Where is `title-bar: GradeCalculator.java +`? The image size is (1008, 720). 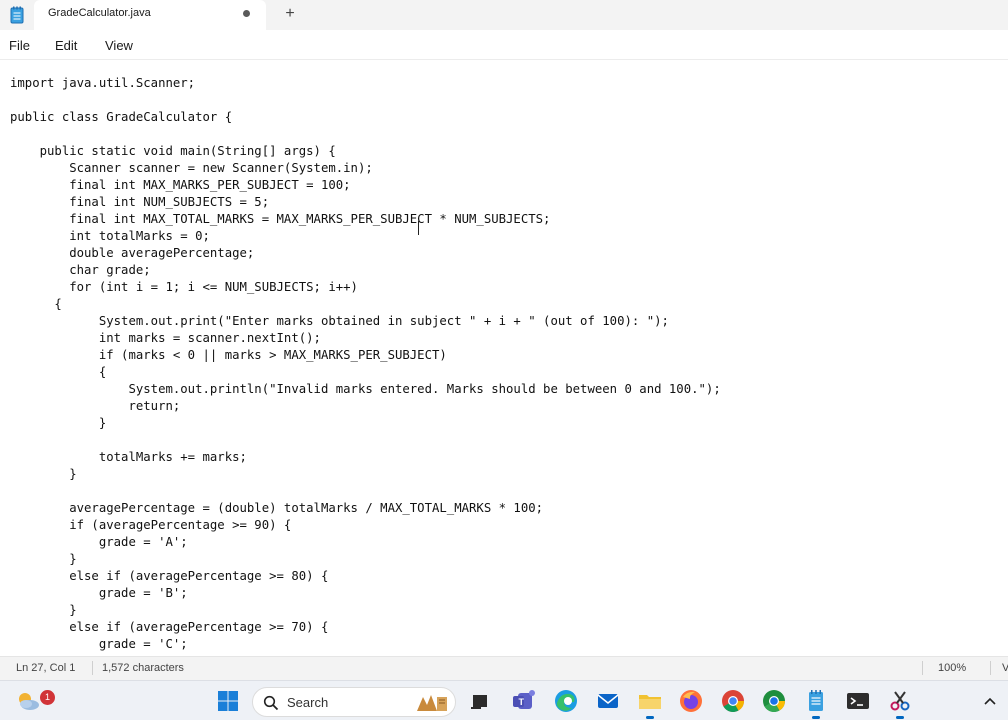
title-bar: GradeCalculator.java + is located at coordinates (504, 15).